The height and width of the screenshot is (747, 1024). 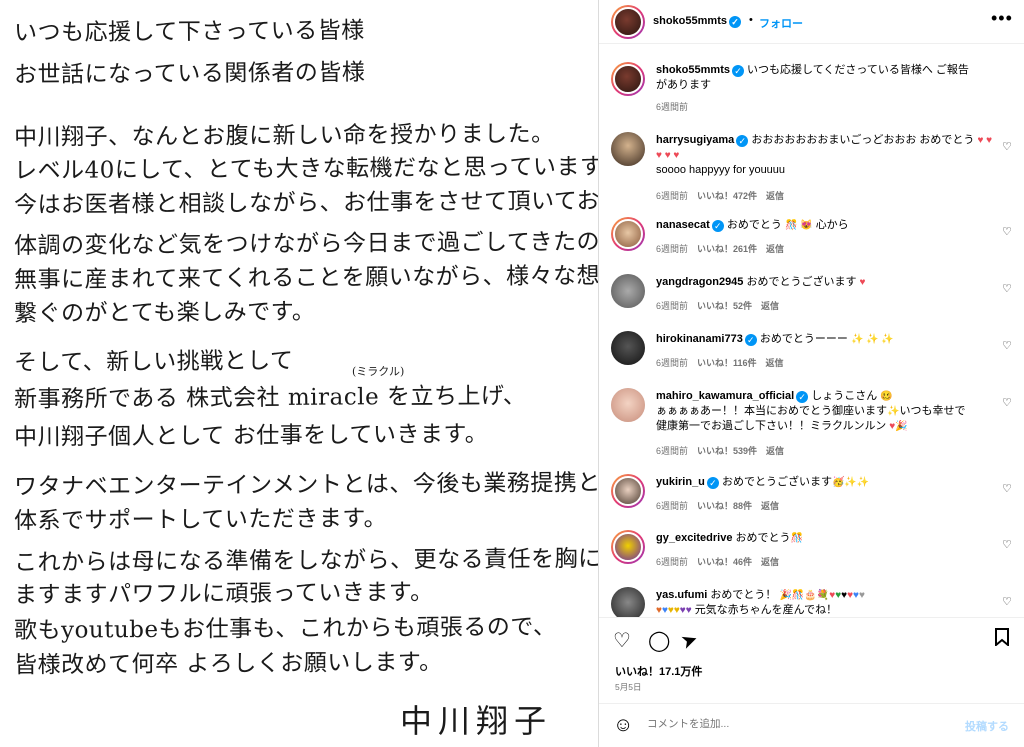 I want to click on share-icon: ➤, so click(x=689, y=640).